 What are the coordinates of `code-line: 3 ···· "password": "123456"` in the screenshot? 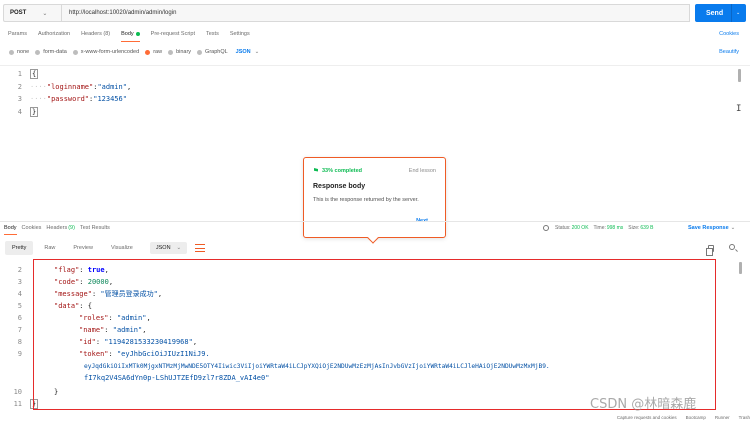 It's located at (63, 99).